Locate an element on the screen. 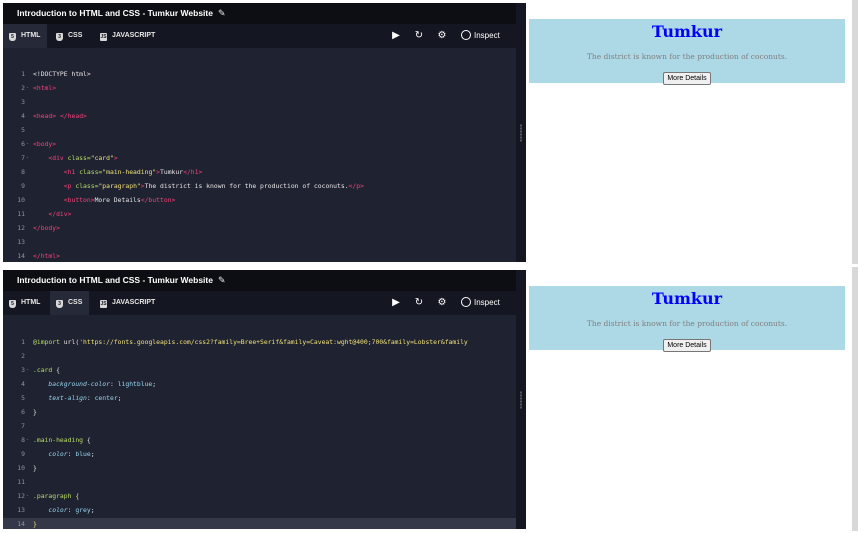 This screenshot has height=533, width=860. code-line: 10 <button>More Details</button> is located at coordinates (259, 200).